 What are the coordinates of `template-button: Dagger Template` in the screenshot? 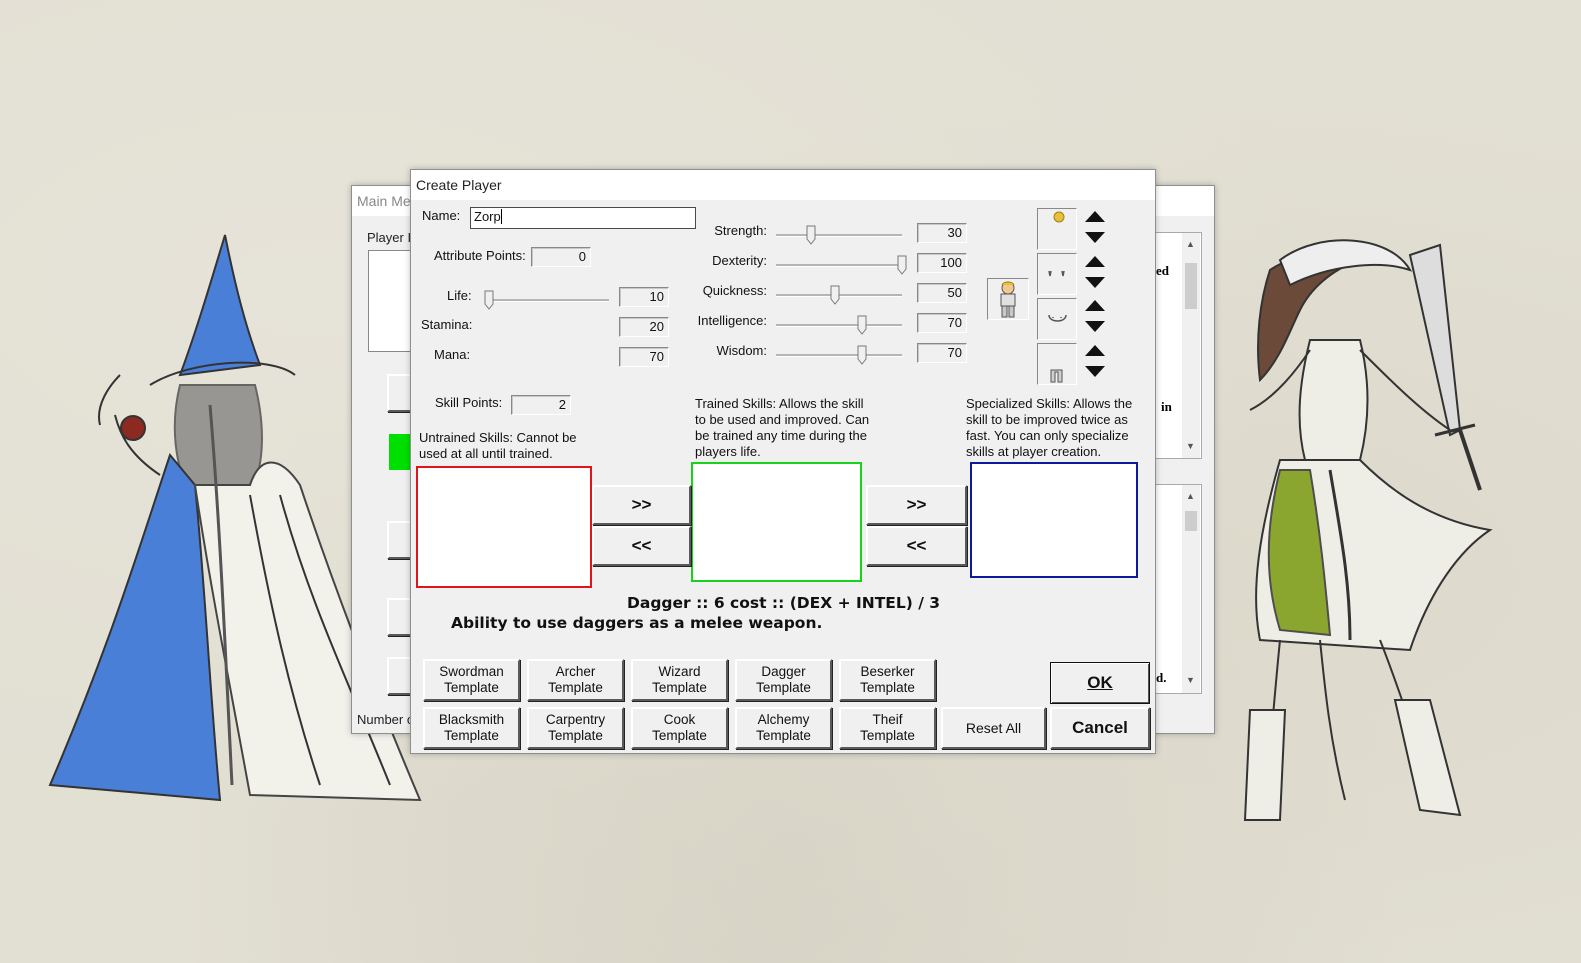 It's located at (783, 680).